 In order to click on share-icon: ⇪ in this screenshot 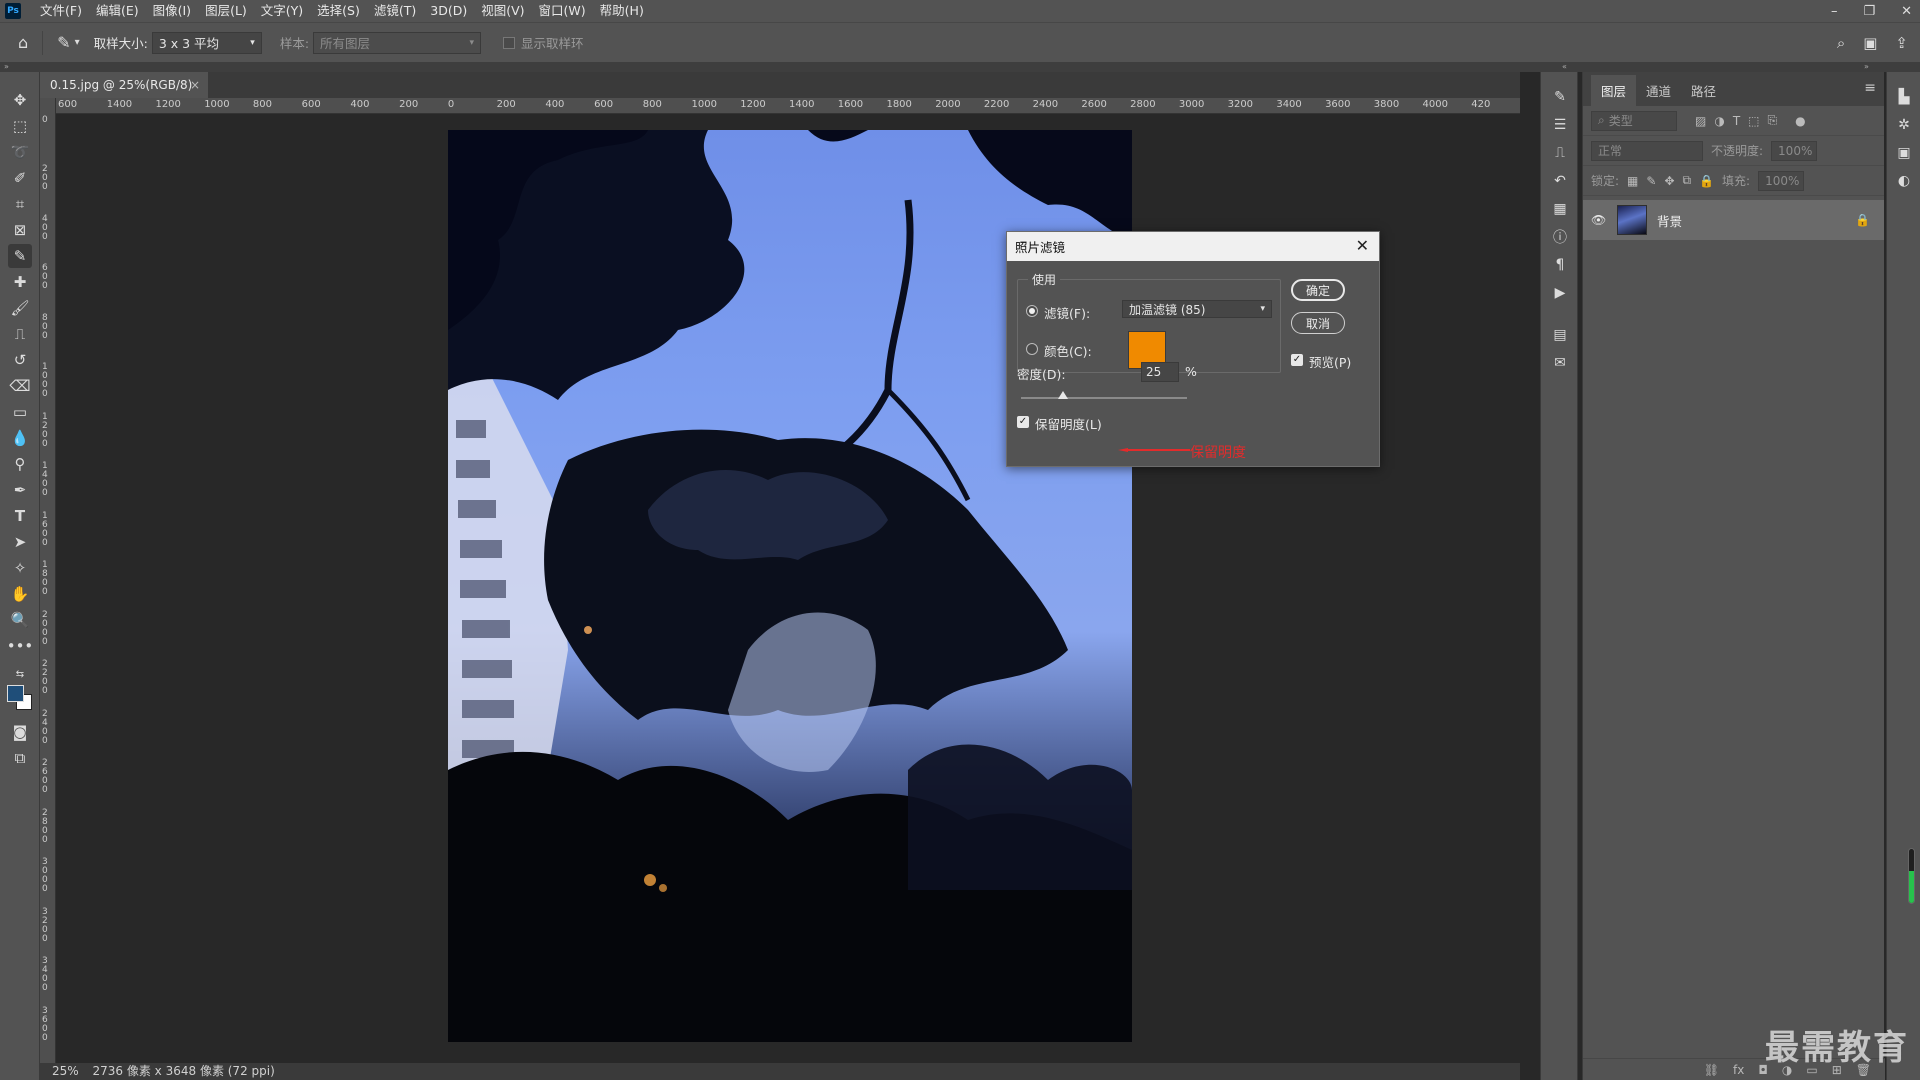, I will do `click(1901, 43)`.